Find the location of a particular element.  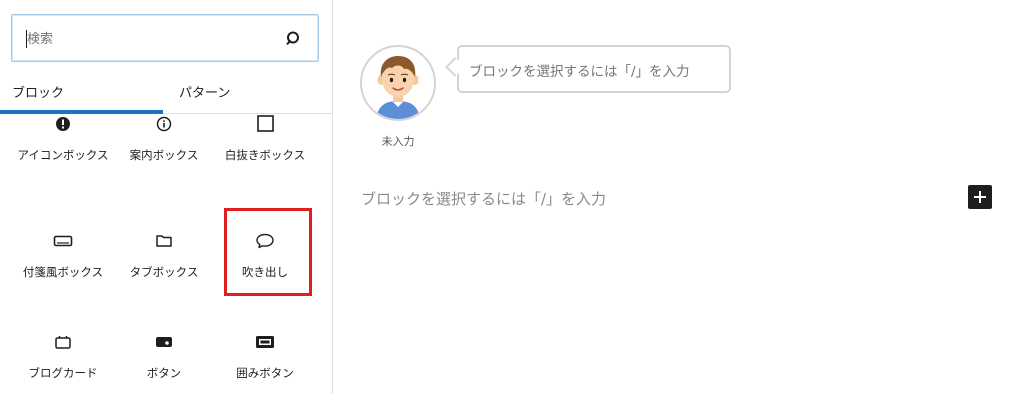

search-box is located at coordinates (165, 38).